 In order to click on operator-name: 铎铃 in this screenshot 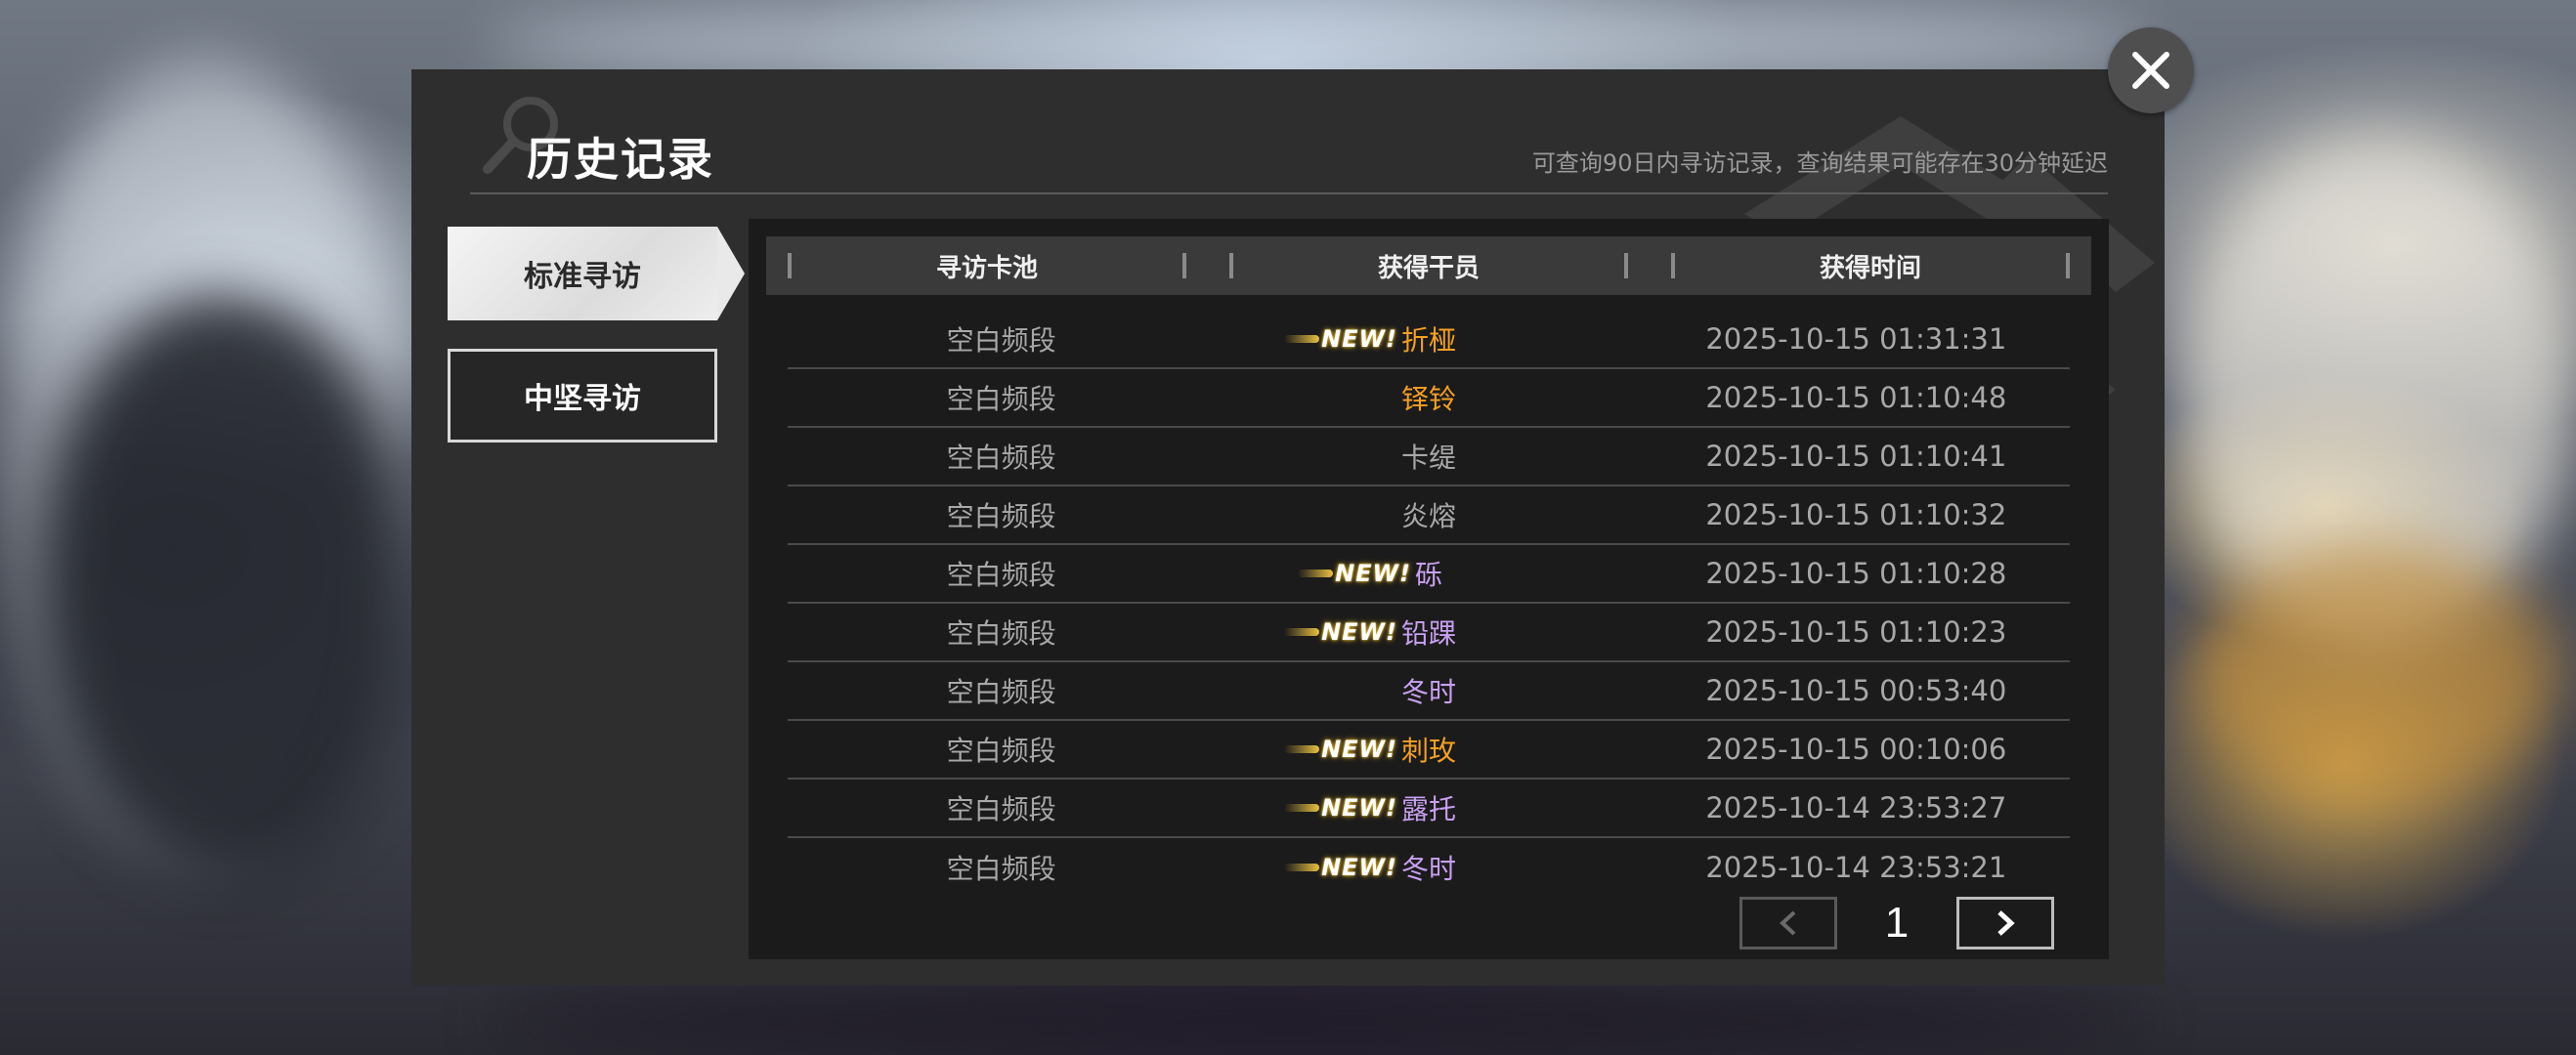, I will do `click(1428, 399)`.